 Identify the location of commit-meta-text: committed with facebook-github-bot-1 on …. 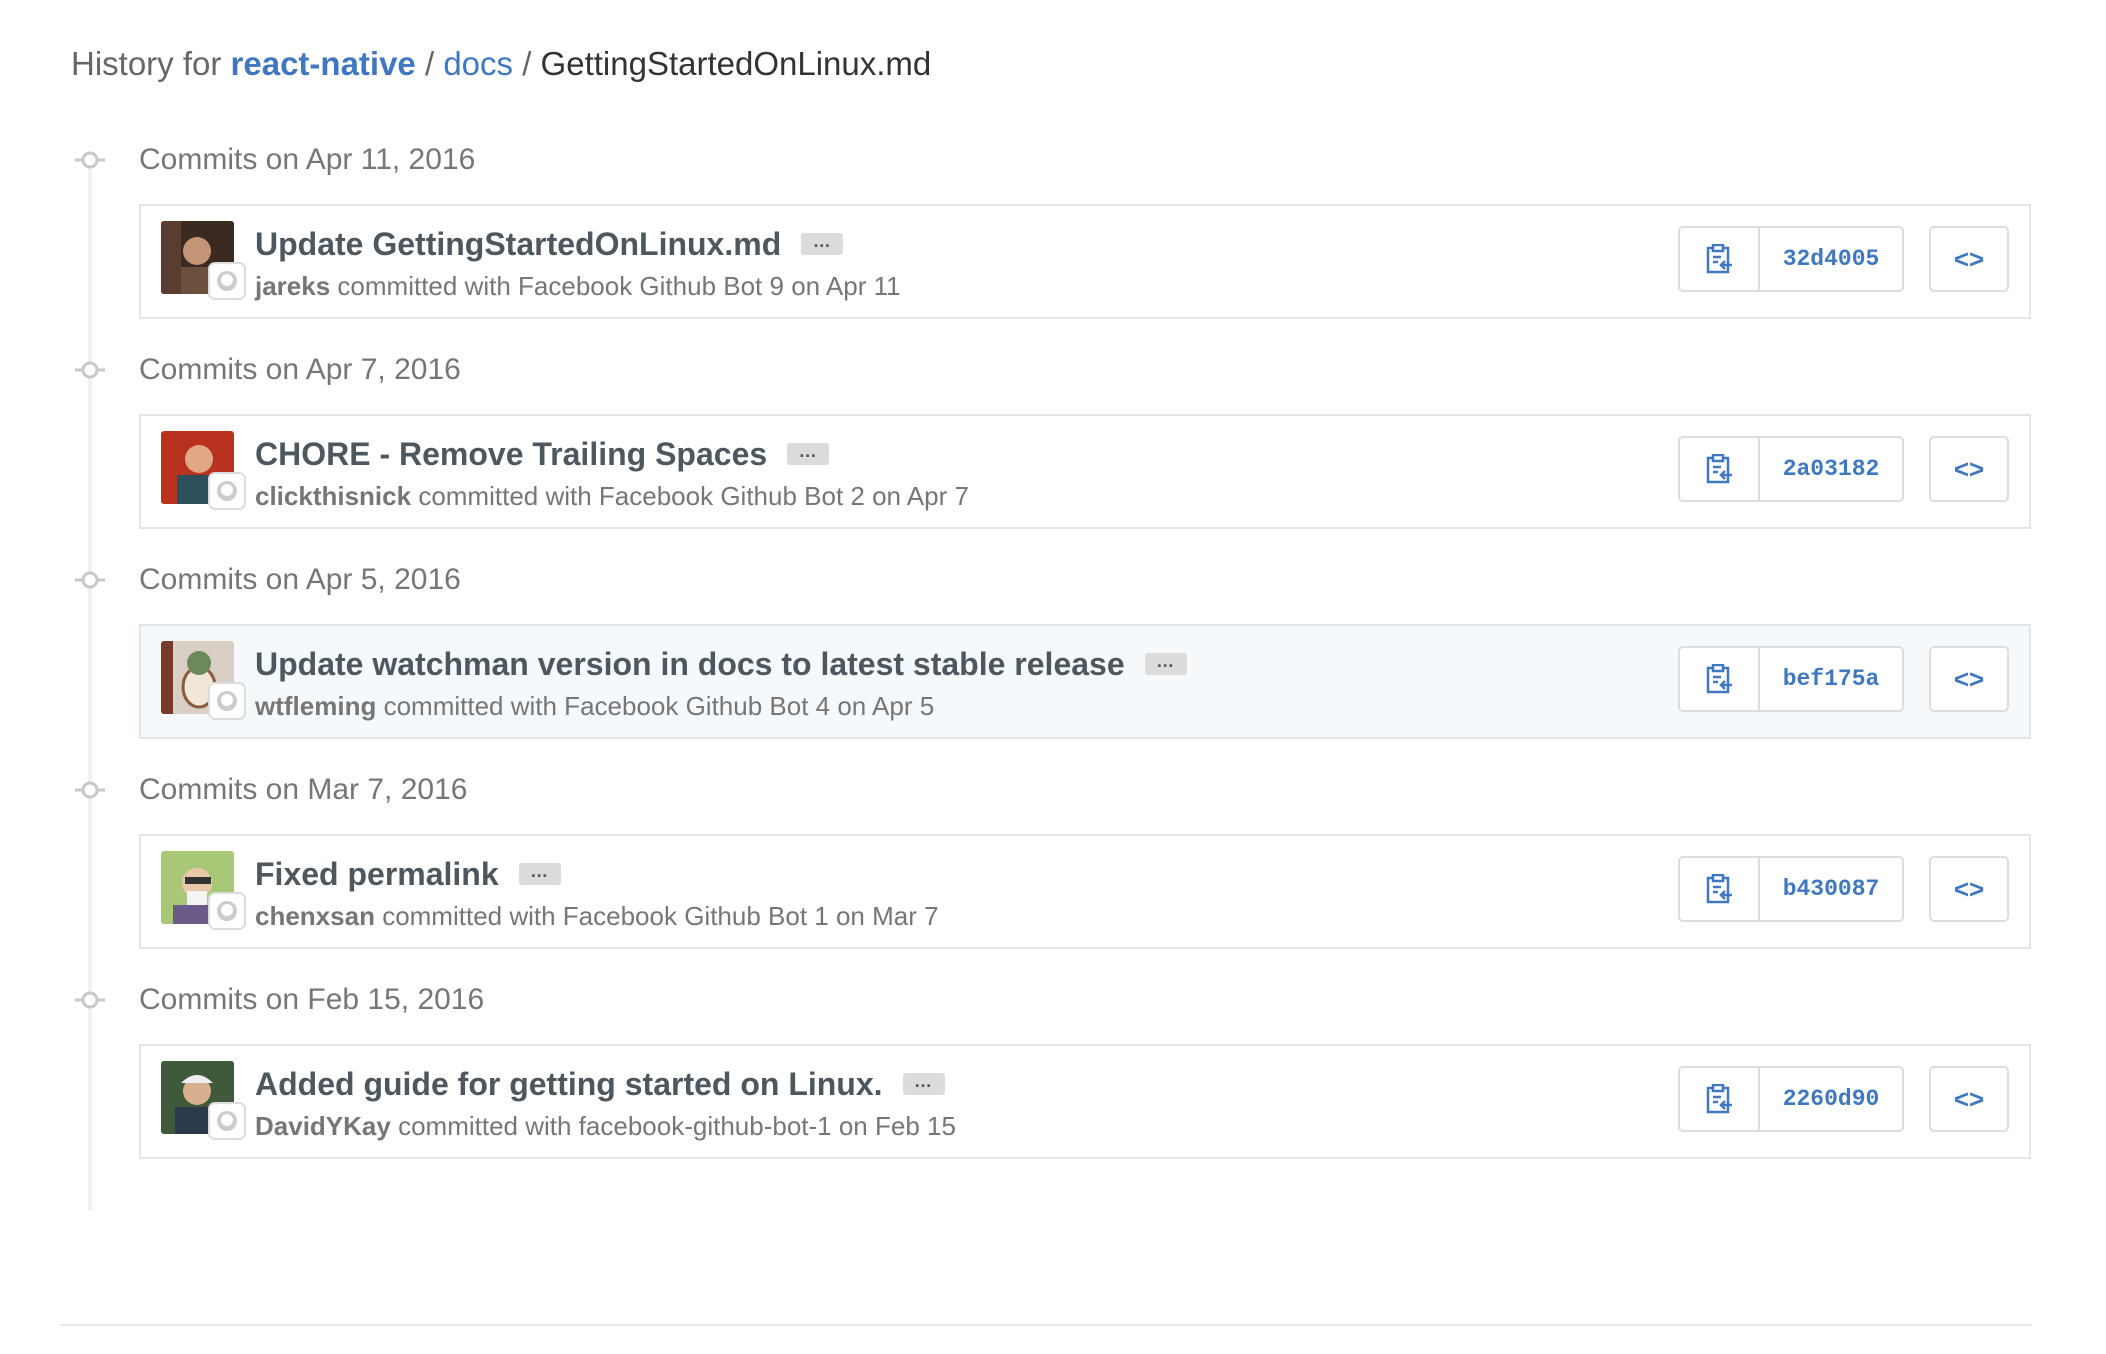
(677, 1126).